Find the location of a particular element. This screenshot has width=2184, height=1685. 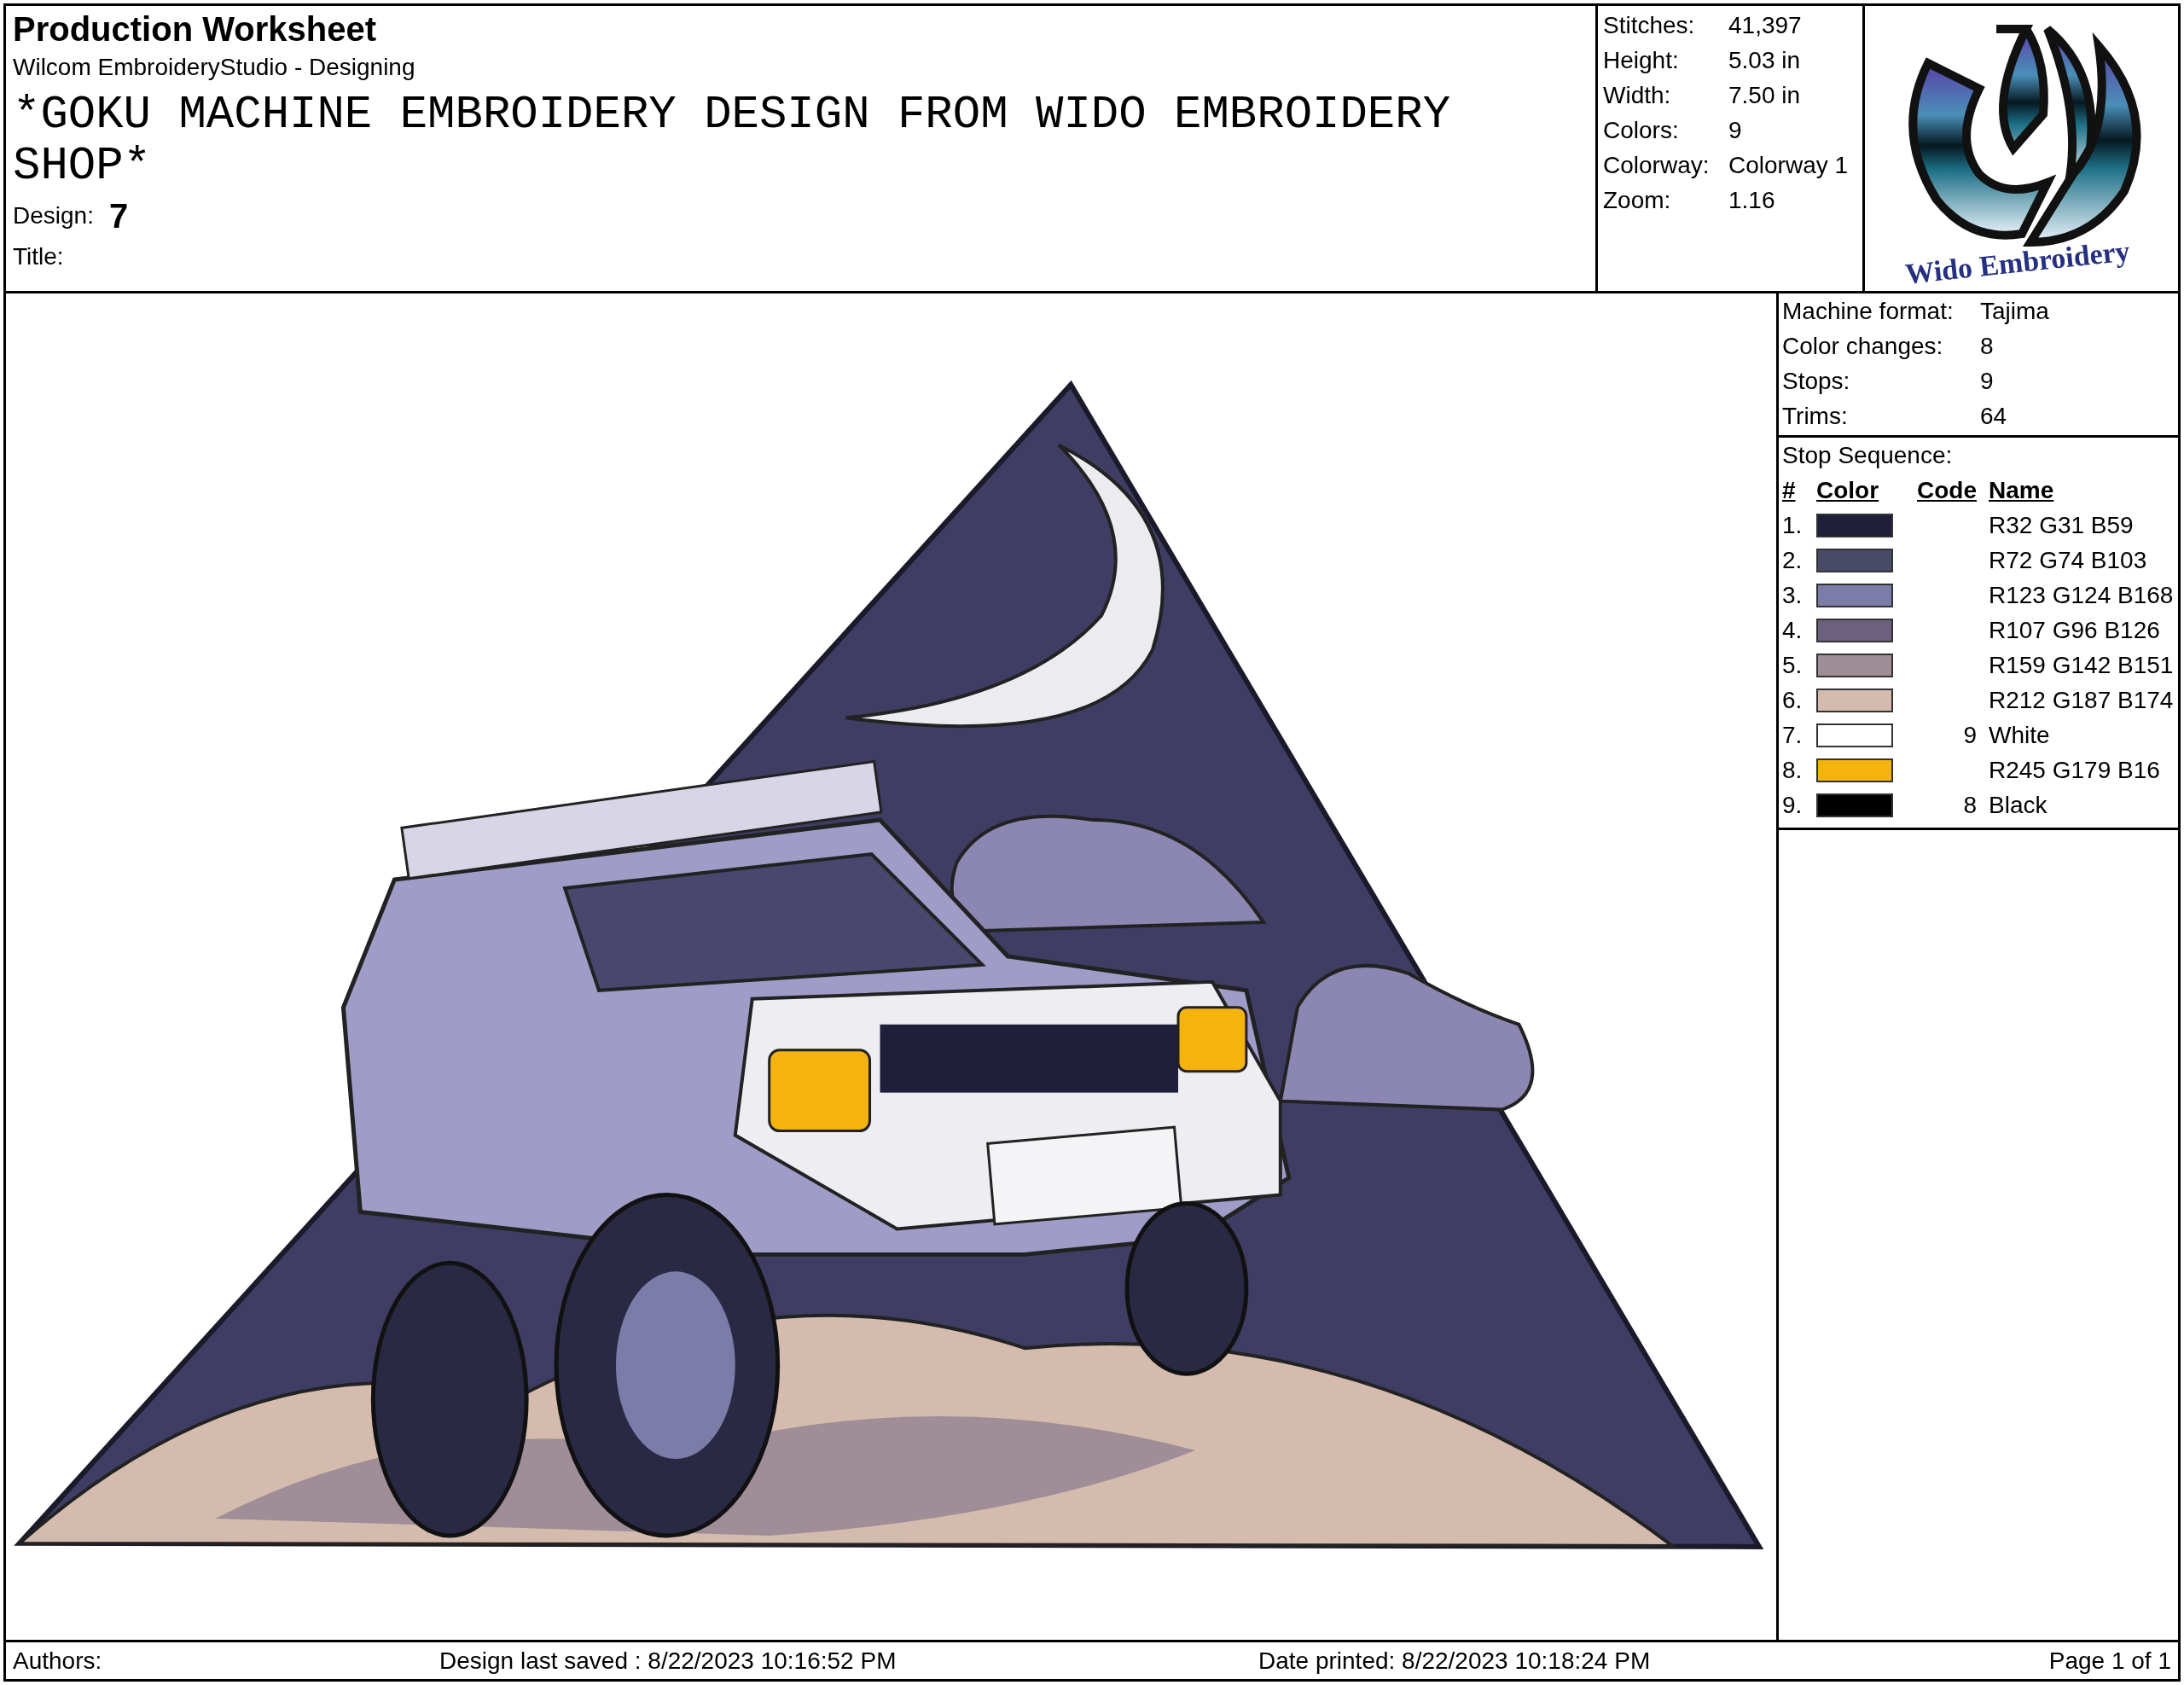

stat-value: 1.16 is located at coordinates (1751, 200).